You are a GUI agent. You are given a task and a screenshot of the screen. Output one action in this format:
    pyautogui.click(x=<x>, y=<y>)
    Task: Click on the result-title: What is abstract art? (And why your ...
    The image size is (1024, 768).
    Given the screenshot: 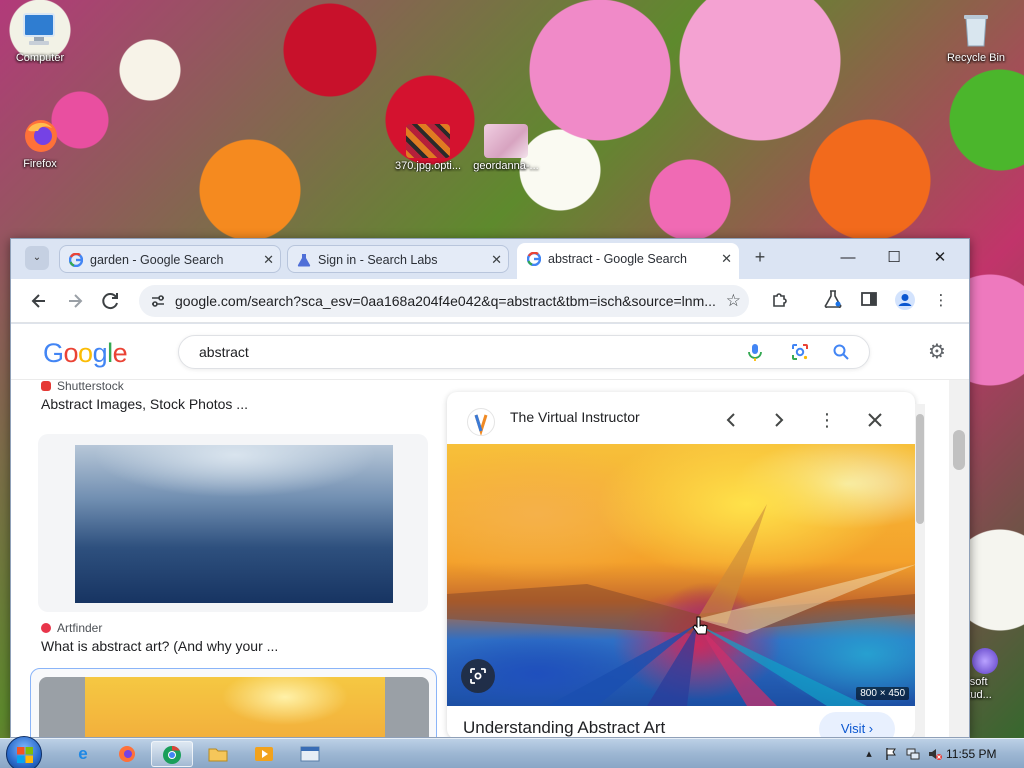 What is the action you would take?
    pyautogui.click(x=159, y=646)
    